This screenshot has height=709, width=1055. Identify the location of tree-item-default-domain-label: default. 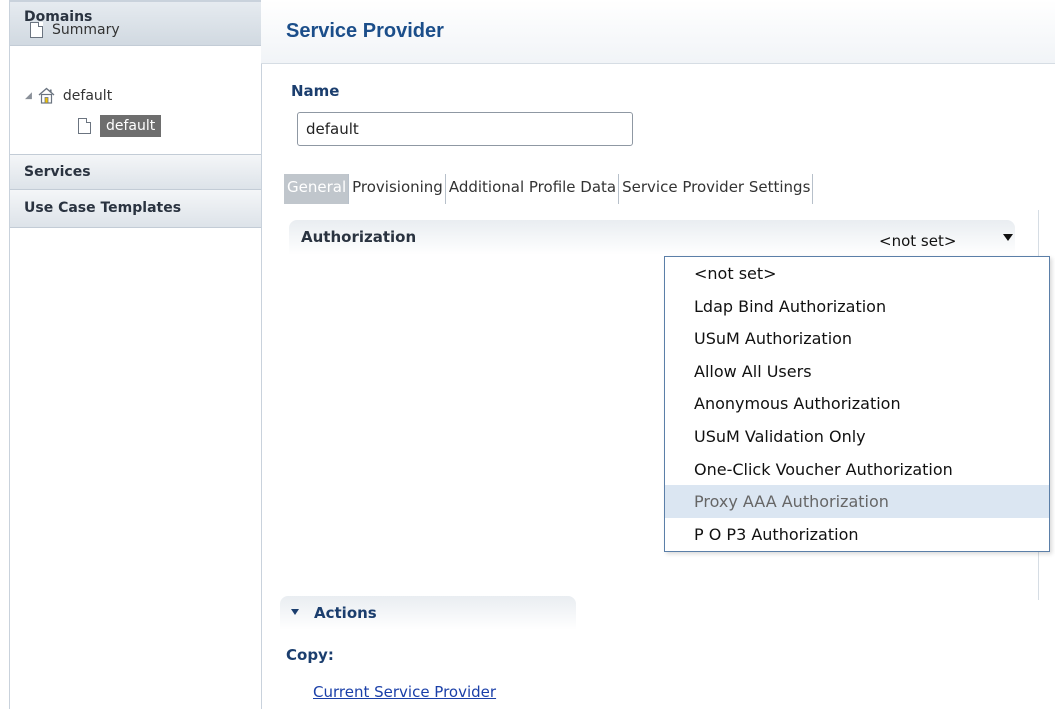
(87, 95).